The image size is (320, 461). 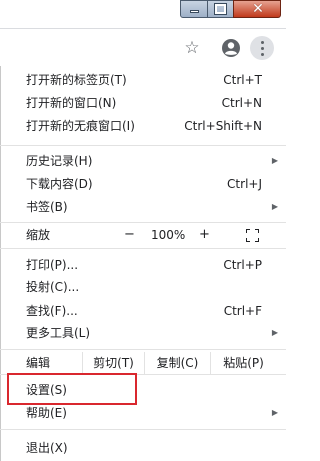 I want to click on menu-item-new-window: 打开新的窗口(N) Ctrl+N, so click(x=143, y=103).